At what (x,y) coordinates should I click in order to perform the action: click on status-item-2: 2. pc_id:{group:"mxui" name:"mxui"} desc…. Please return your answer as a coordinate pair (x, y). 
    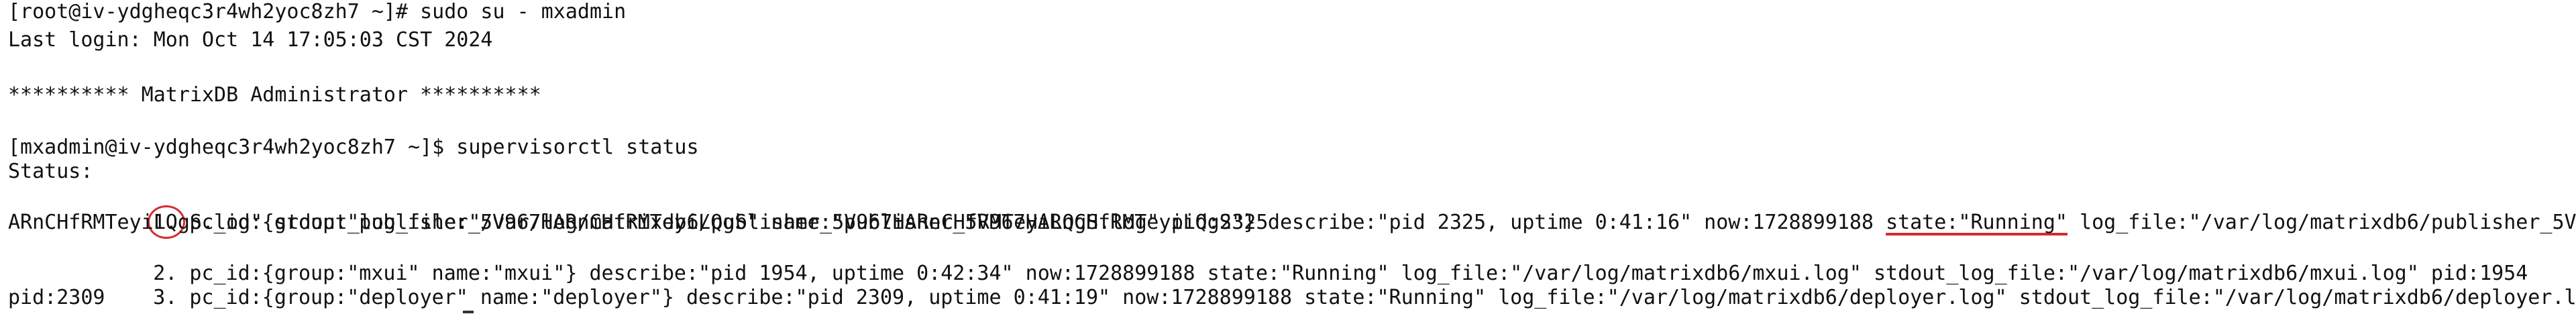
    Looking at the image, I should click on (1268, 261).